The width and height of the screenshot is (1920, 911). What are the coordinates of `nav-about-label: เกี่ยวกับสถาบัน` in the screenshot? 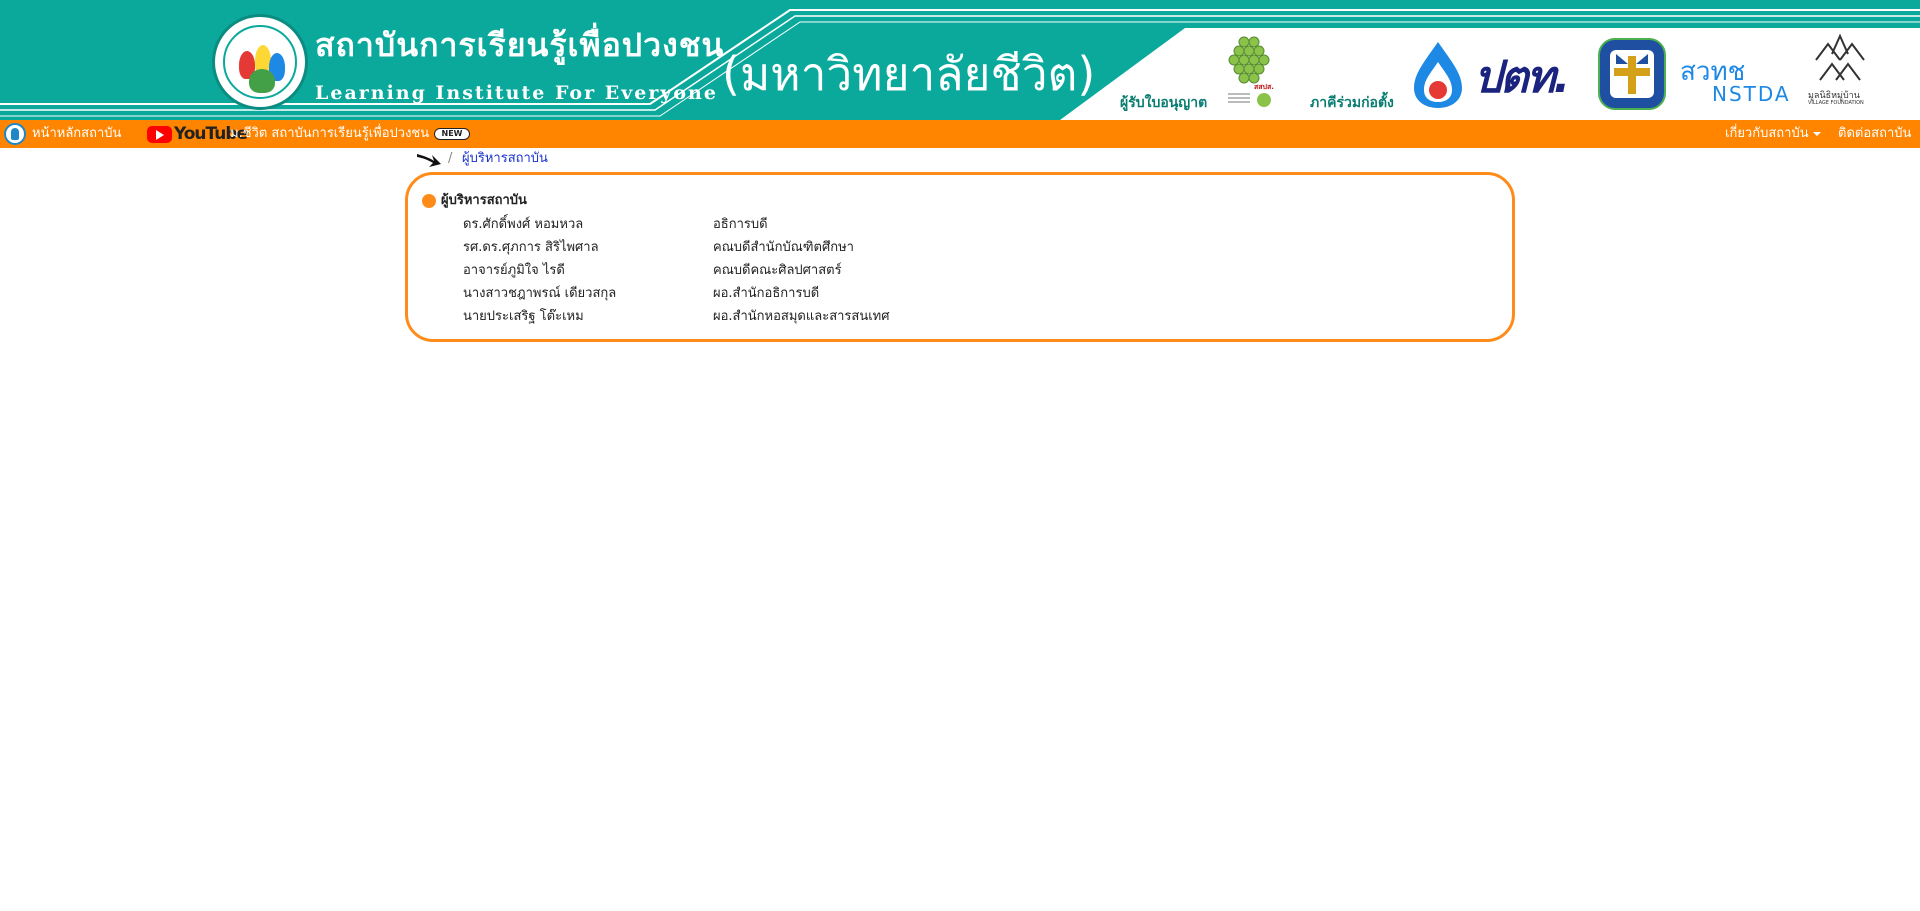 It's located at (1767, 133).